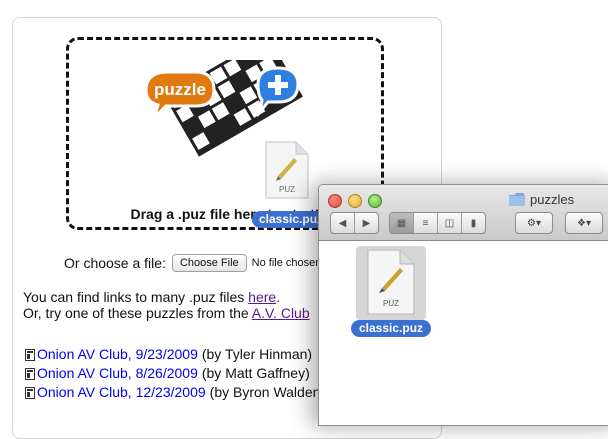  I want to click on list-view-icon: ≡, so click(426, 223).